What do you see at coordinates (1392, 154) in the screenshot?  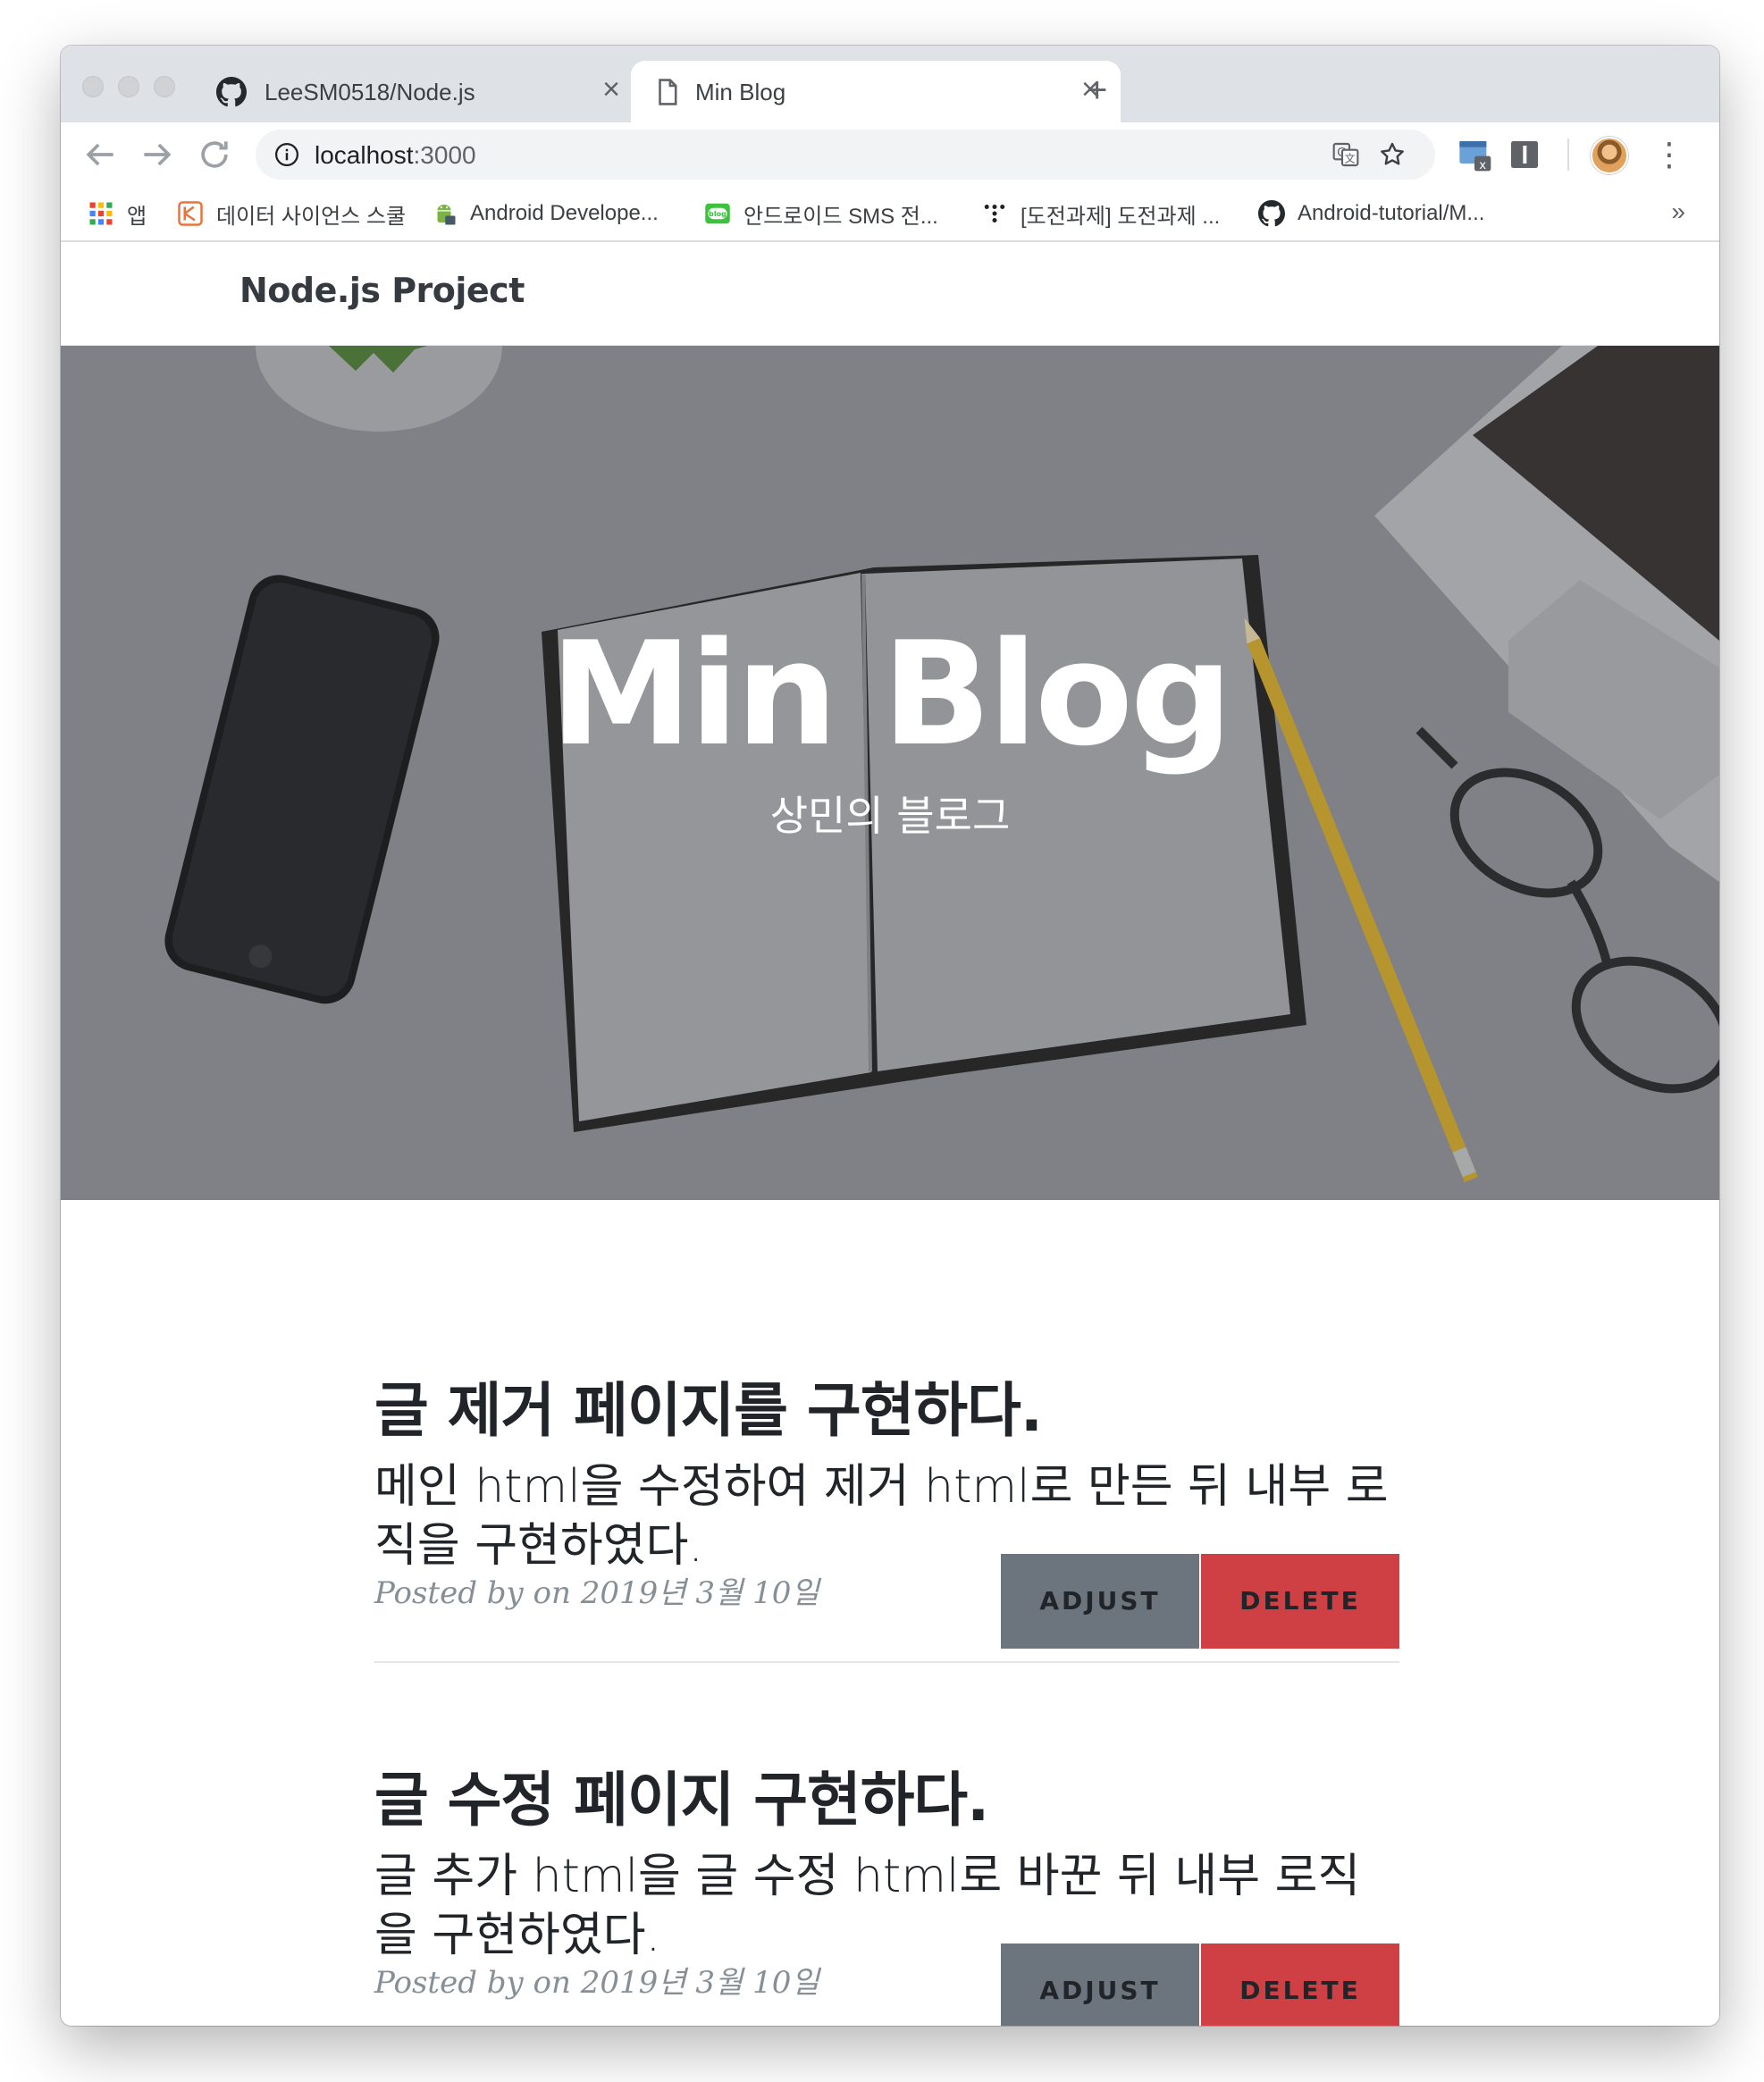 I see `bookmark-star-icon` at bounding box center [1392, 154].